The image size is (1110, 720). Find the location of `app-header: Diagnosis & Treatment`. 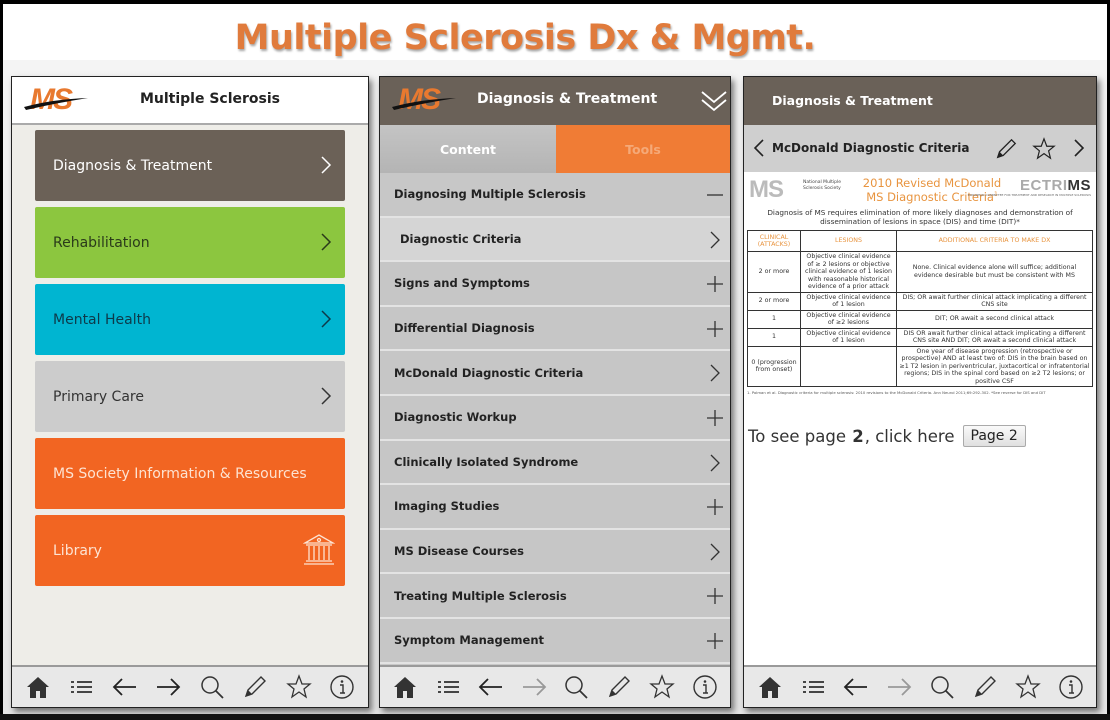

app-header: Diagnosis & Treatment is located at coordinates (920, 101).